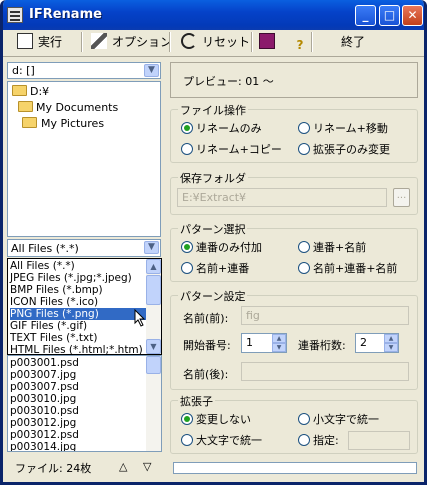 Image resolution: width=427 pixels, height=485 pixels. What do you see at coordinates (44, 411) in the screenshot?
I see `list-item: p003010.psd` at bounding box center [44, 411].